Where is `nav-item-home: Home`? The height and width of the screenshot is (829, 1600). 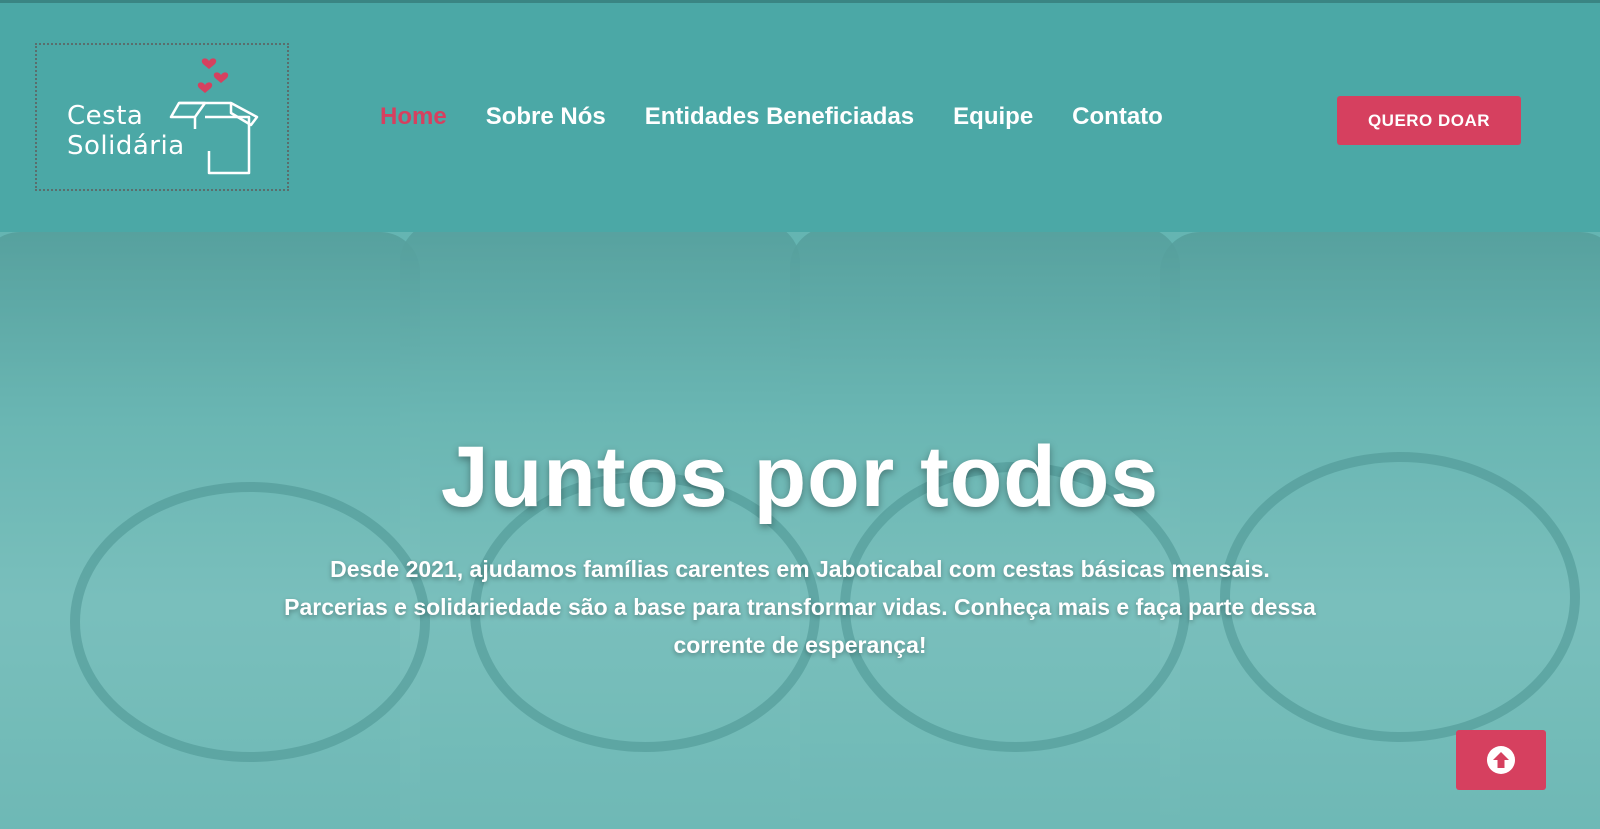
nav-item-home: Home is located at coordinates (413, 117).